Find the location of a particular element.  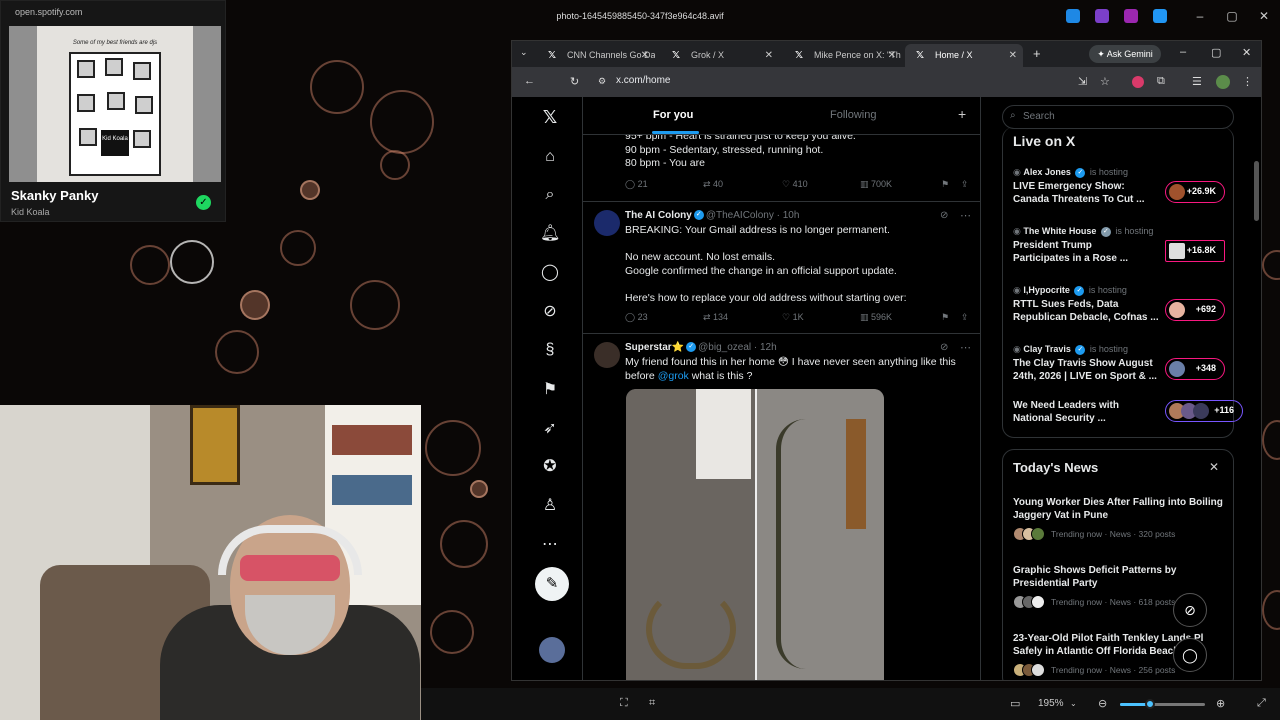

tweet-time: · 12h is located at coordinates (765, 347).